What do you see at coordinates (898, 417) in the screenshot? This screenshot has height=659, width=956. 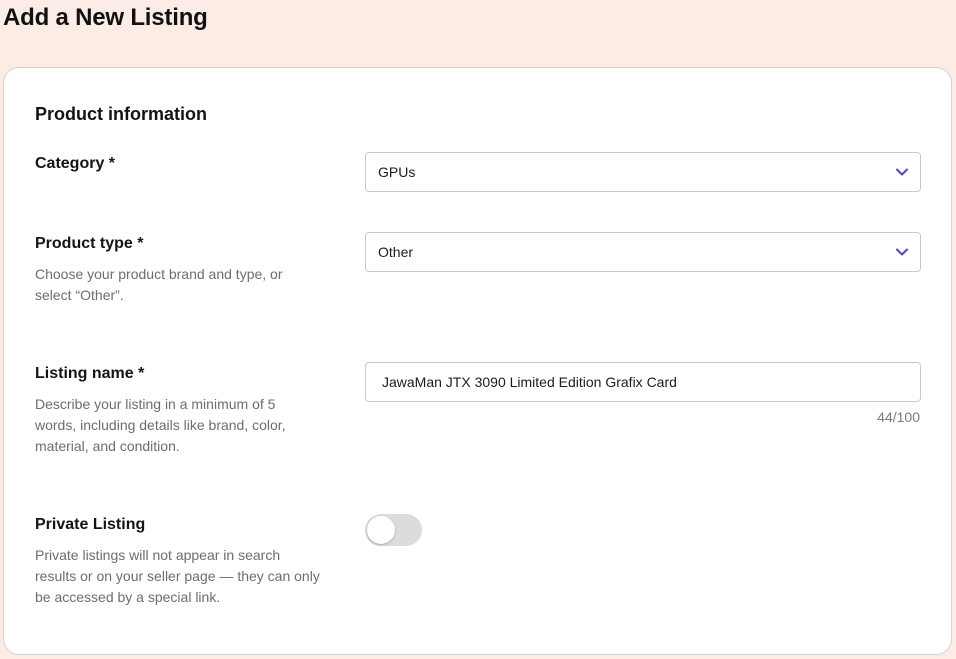 I see `listing-name-char-count: 44/100` at bounding box center [898, 417].